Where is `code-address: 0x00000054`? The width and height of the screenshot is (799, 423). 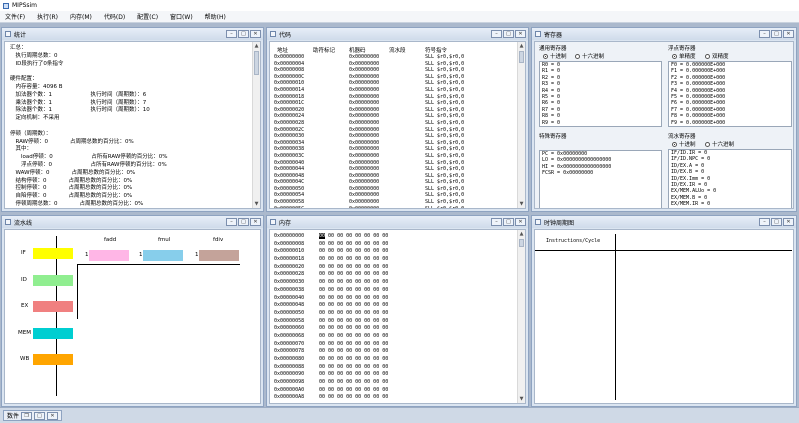
code-address: 0x00000054 is located at coordinates (289, 195).